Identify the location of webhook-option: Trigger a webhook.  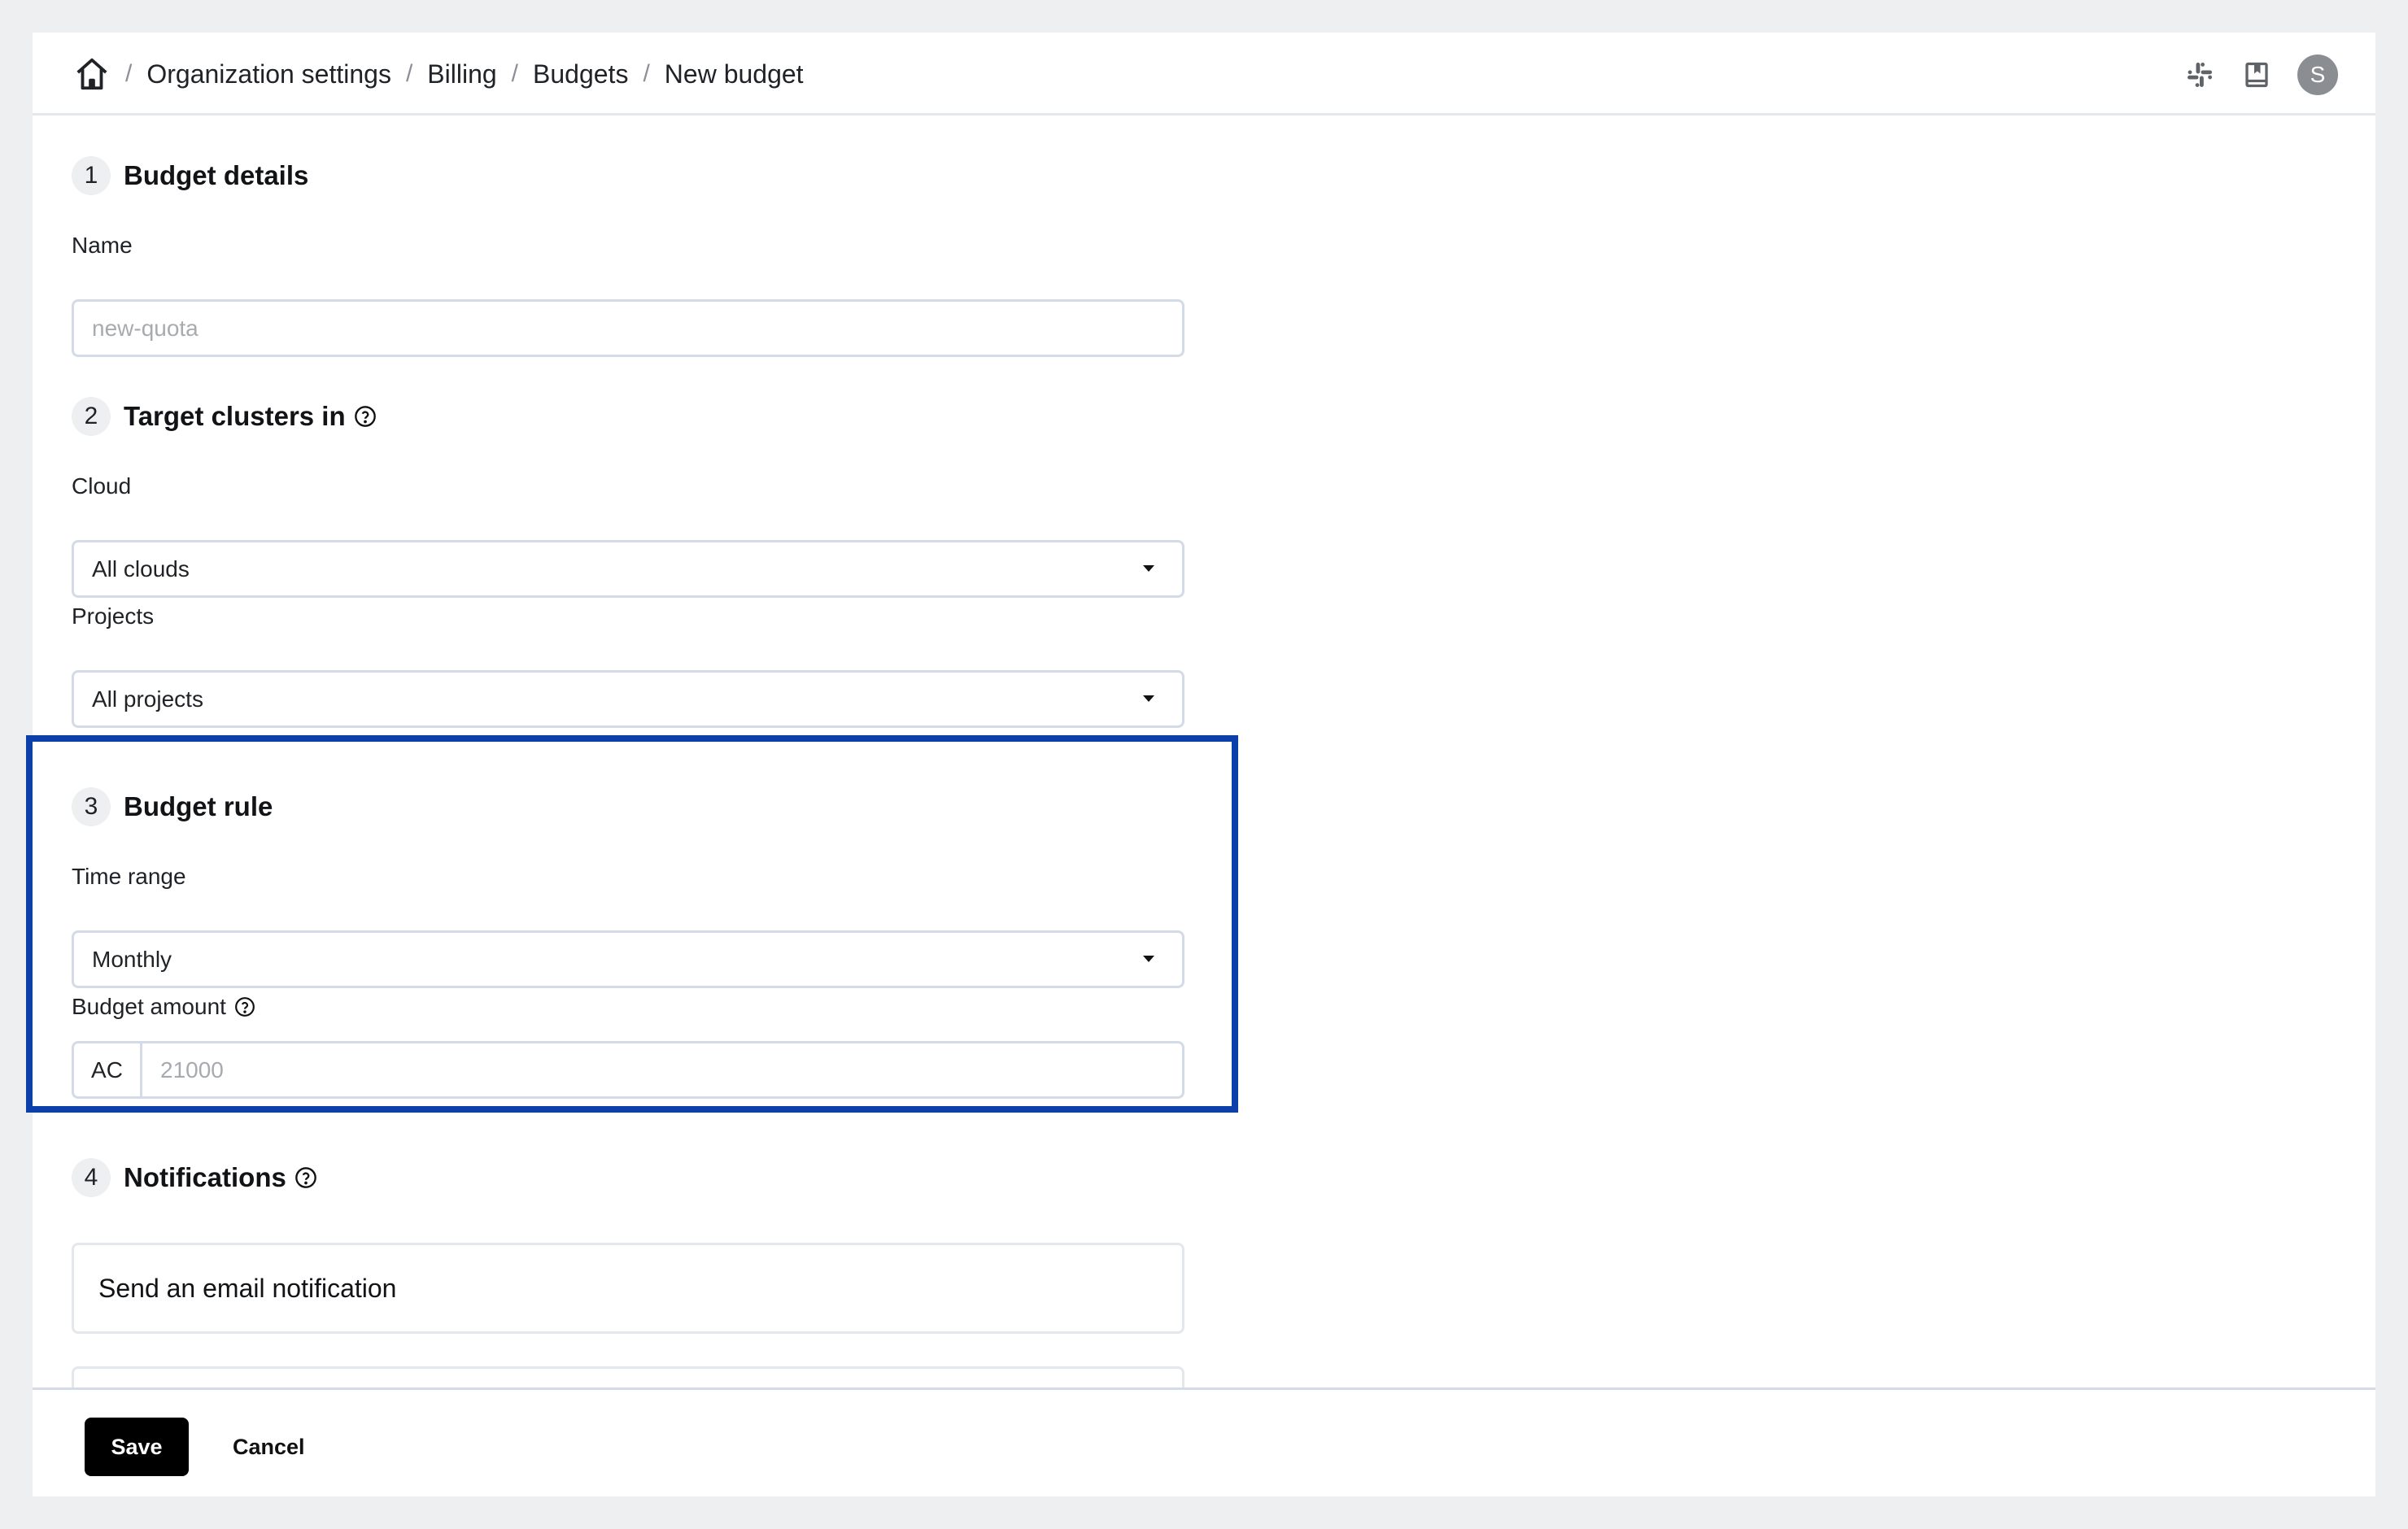
(628, 1376).